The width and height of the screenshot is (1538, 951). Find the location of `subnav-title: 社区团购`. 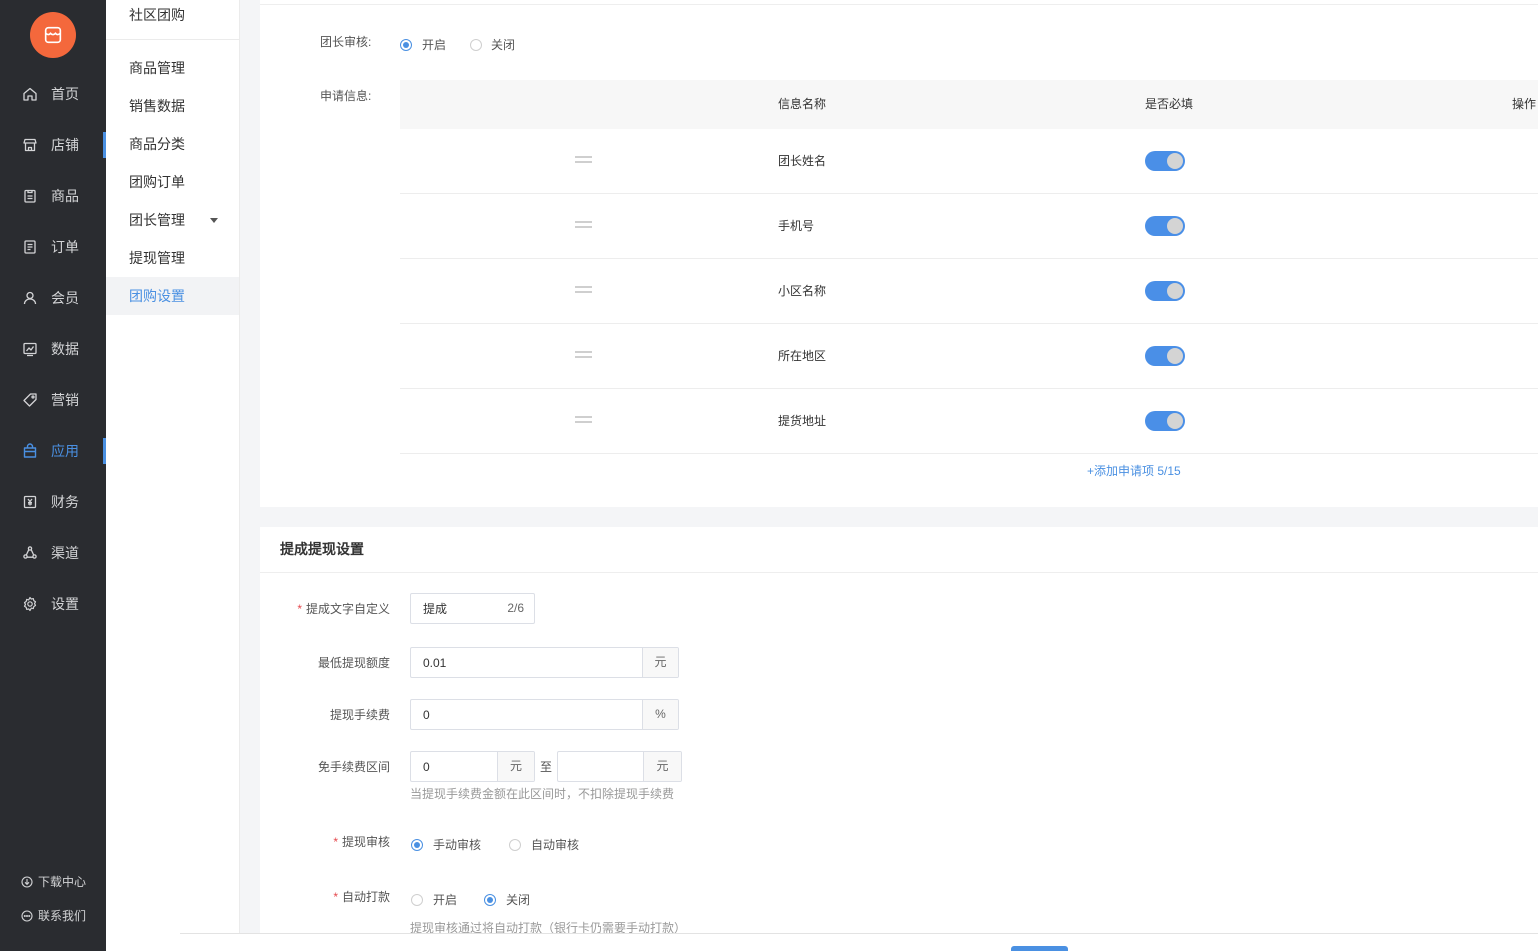

subnav-title: 社区团购 is located at coordinates (172, 20).